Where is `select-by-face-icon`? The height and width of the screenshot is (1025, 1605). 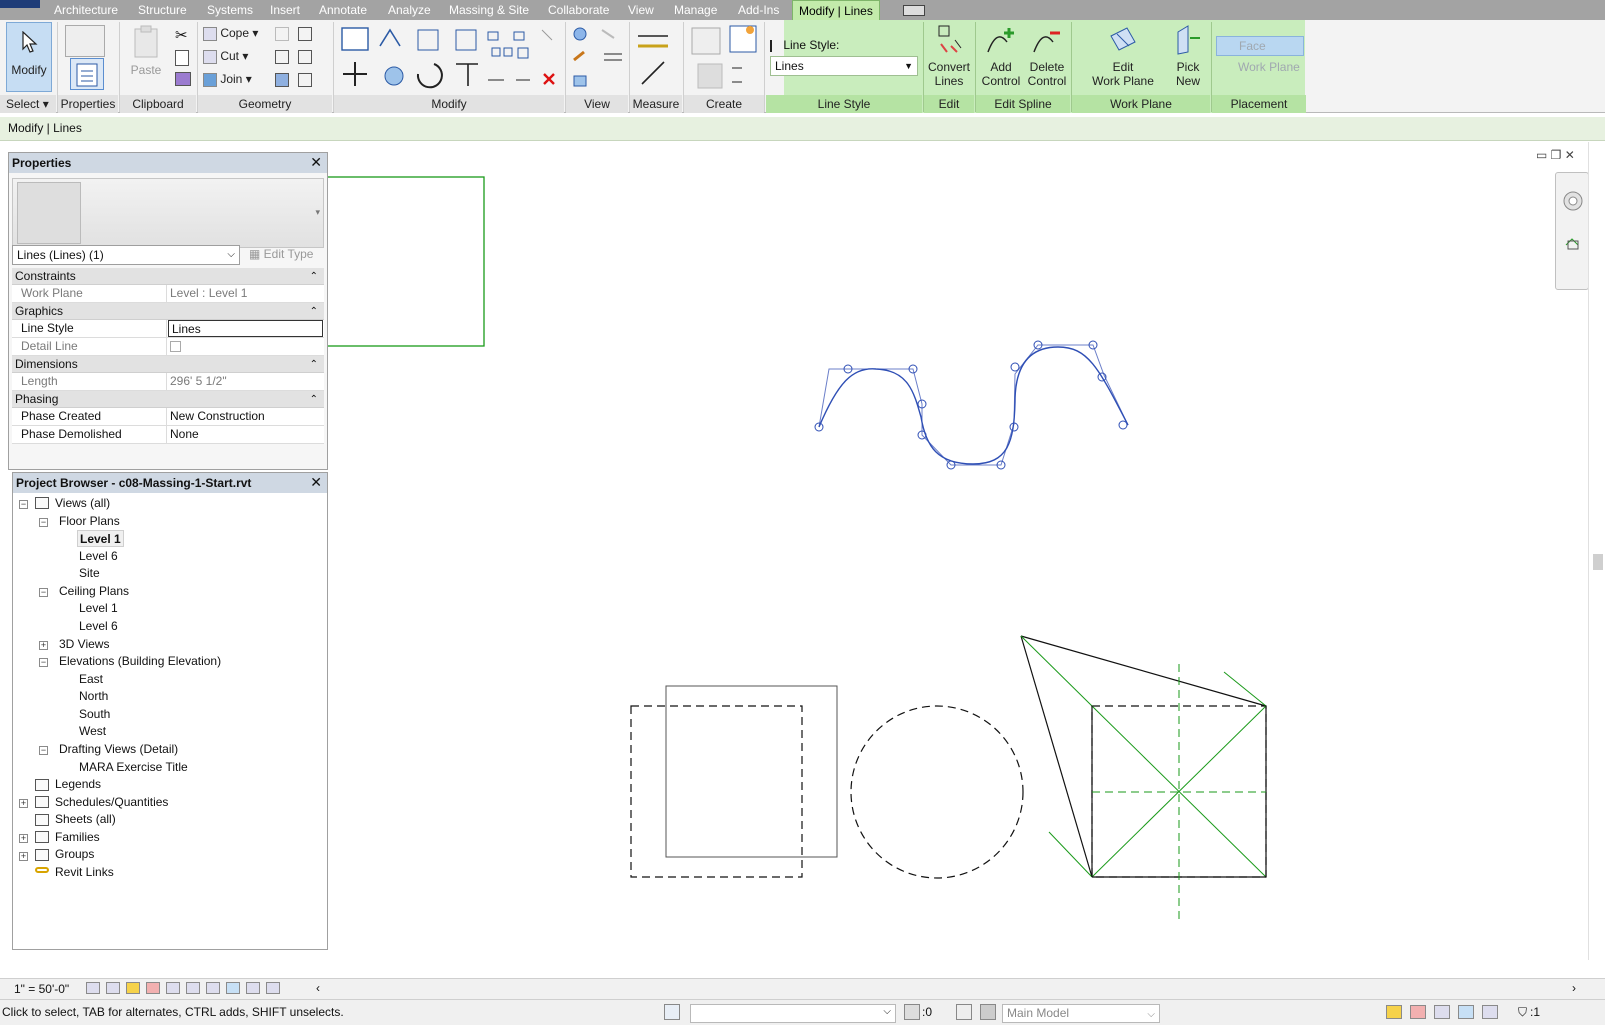
select-by-face-icon is located at coordinates (1466, 1012).